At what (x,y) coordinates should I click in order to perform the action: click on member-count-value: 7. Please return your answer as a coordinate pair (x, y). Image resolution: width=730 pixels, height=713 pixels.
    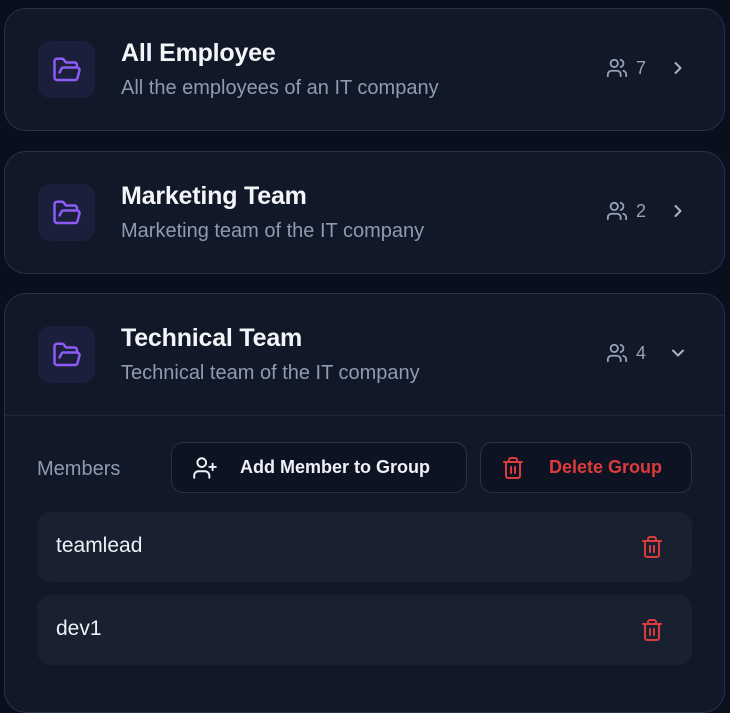
    Looking at the image, I should click on (640, 67).